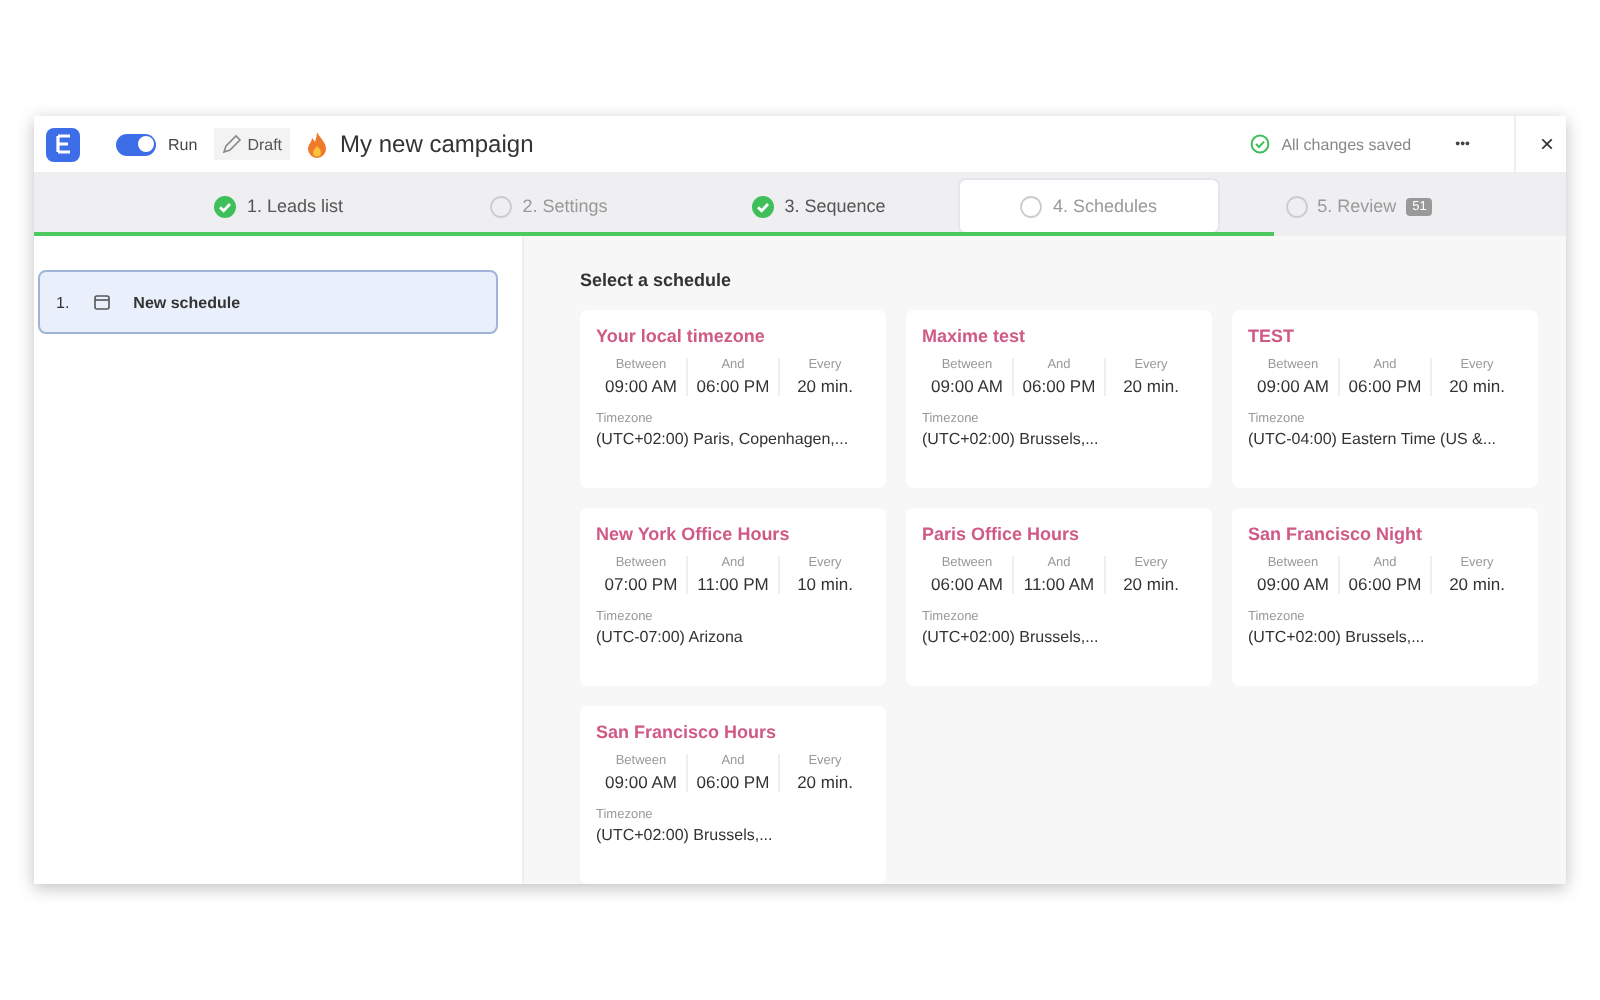  I want to click on schedule-name: Your local timezone, so click(681, 336).